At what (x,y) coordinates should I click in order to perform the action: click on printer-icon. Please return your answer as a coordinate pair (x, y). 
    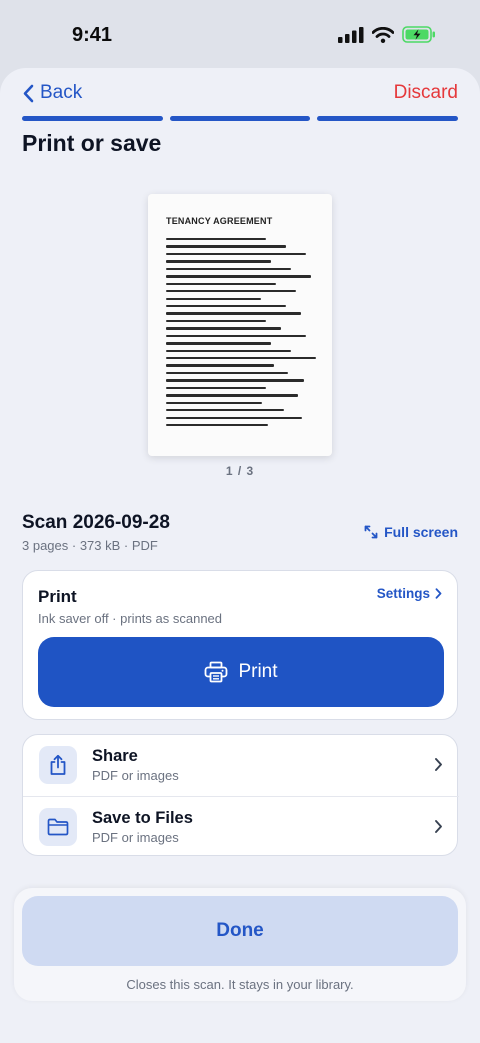
    Looking at the image, I should click on (216, 672).